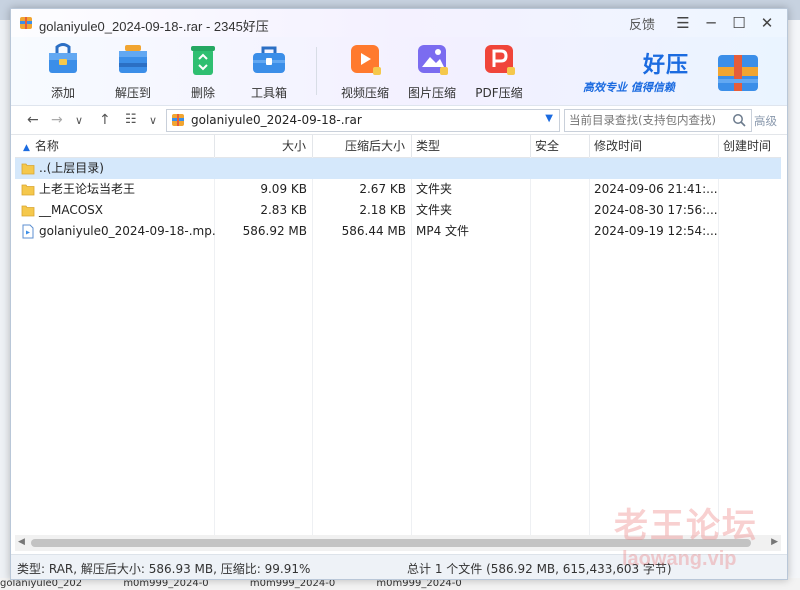  What do you see at coordinates (316, 71) in the screenshot?
I see `toolbar-separator` at bounding box center [316, 71].